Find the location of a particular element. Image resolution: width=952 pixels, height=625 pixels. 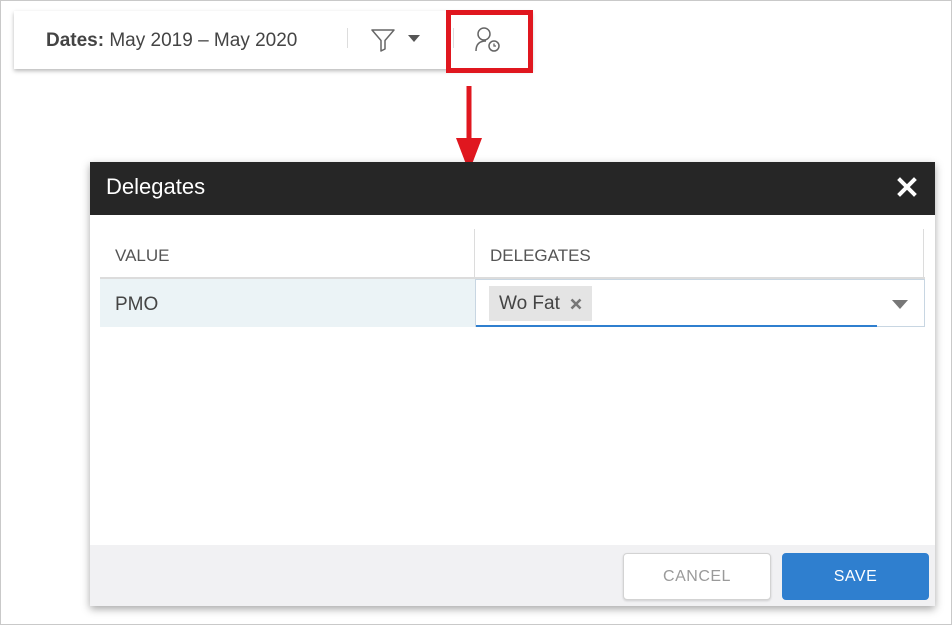

chevron-down-icon is located at coordinates (900, 304).